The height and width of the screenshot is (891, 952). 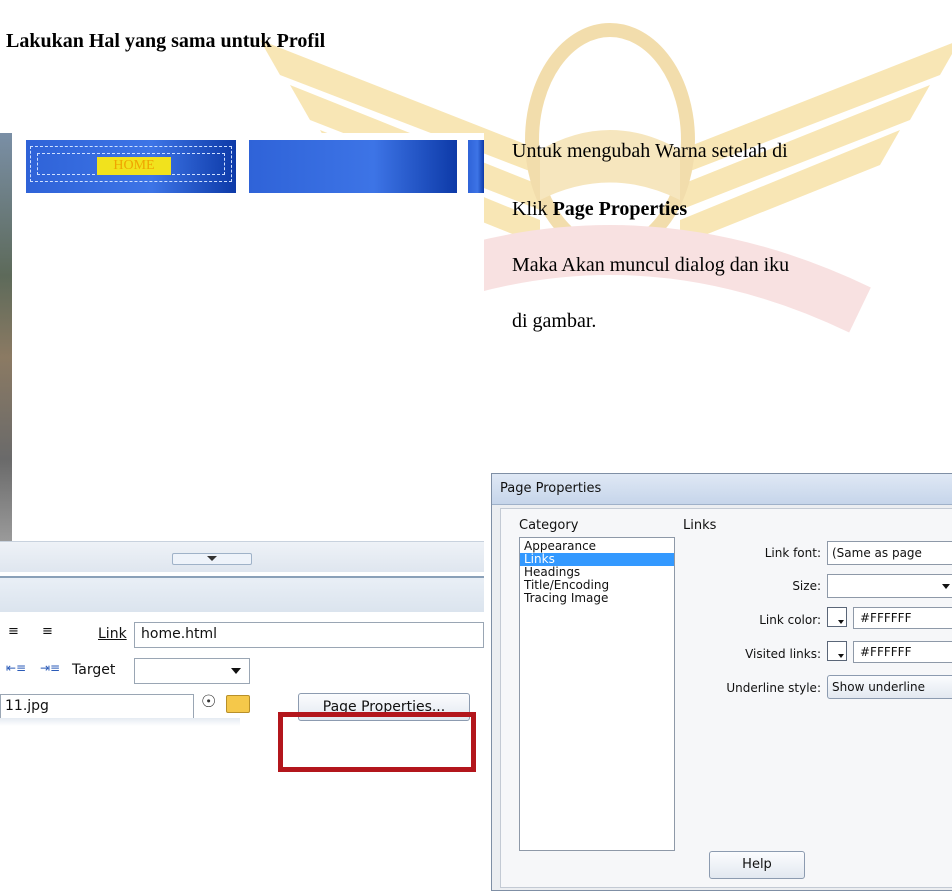 What do you see at coordinates (120, 722) in the screenshot?
I see `properties-panel-bottom-edge` at bounding box center [120, 722].